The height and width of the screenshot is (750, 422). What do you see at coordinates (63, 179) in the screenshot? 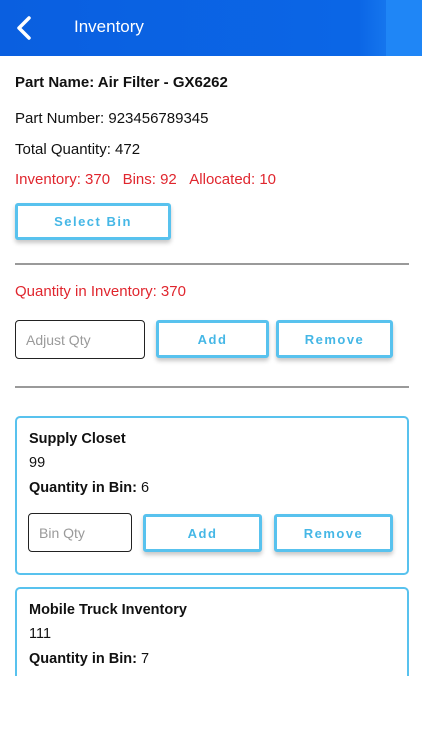
I see `inventory-count: Inventory: 370` at bounding box center [63, 179].